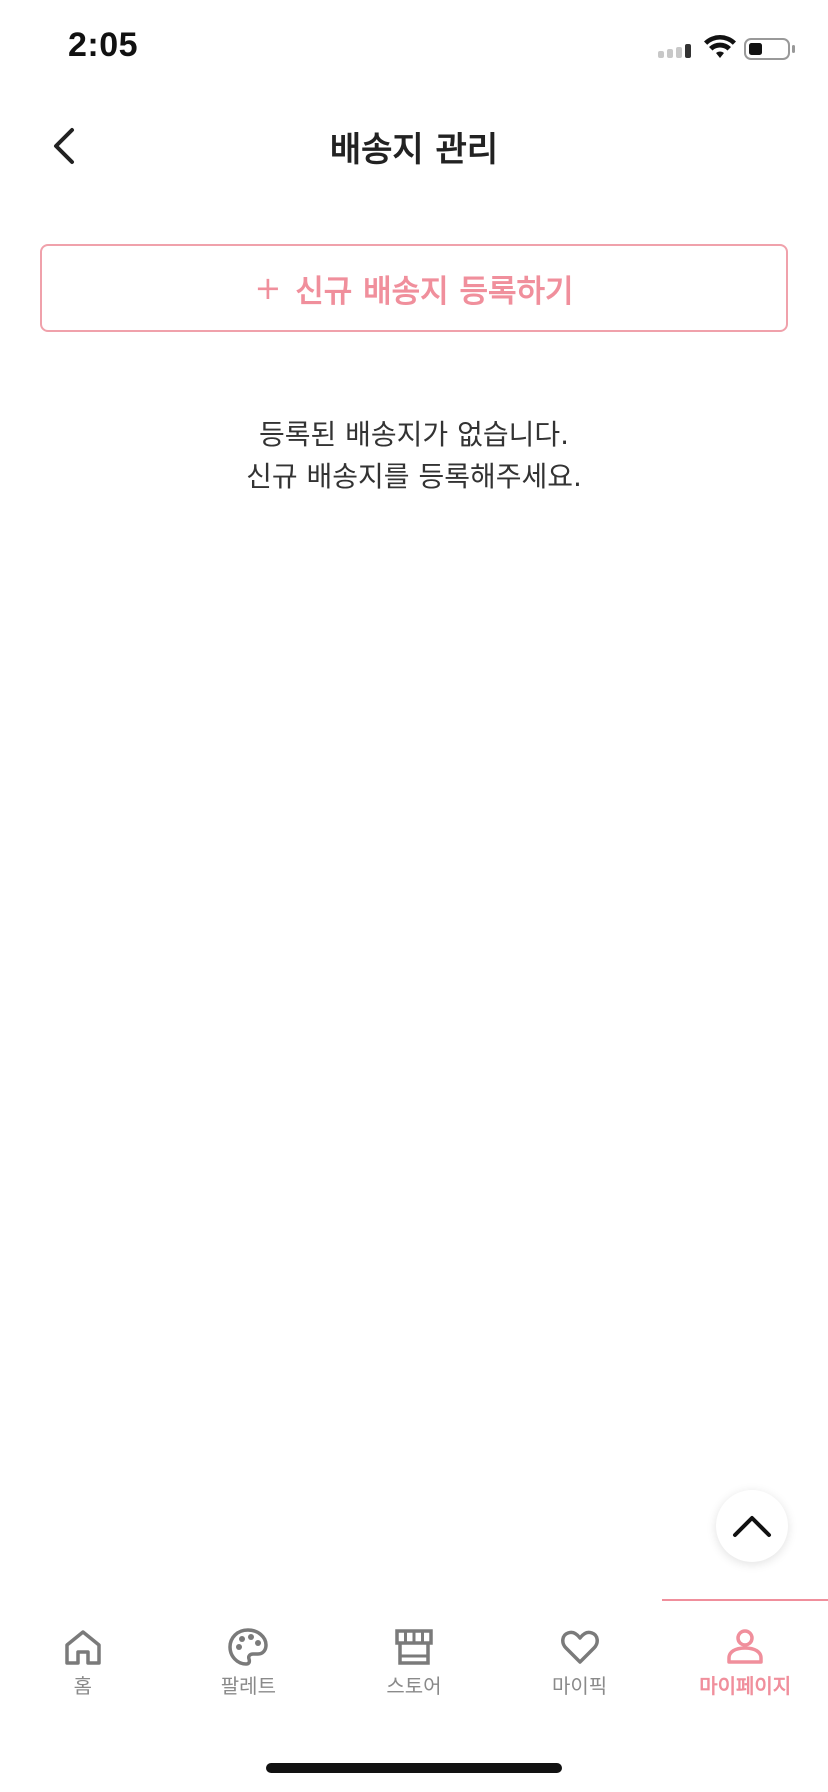 The image size is (828, 1792). I want to click on add-address-label: 신규 배송지 등록하기, so click(434, 291).